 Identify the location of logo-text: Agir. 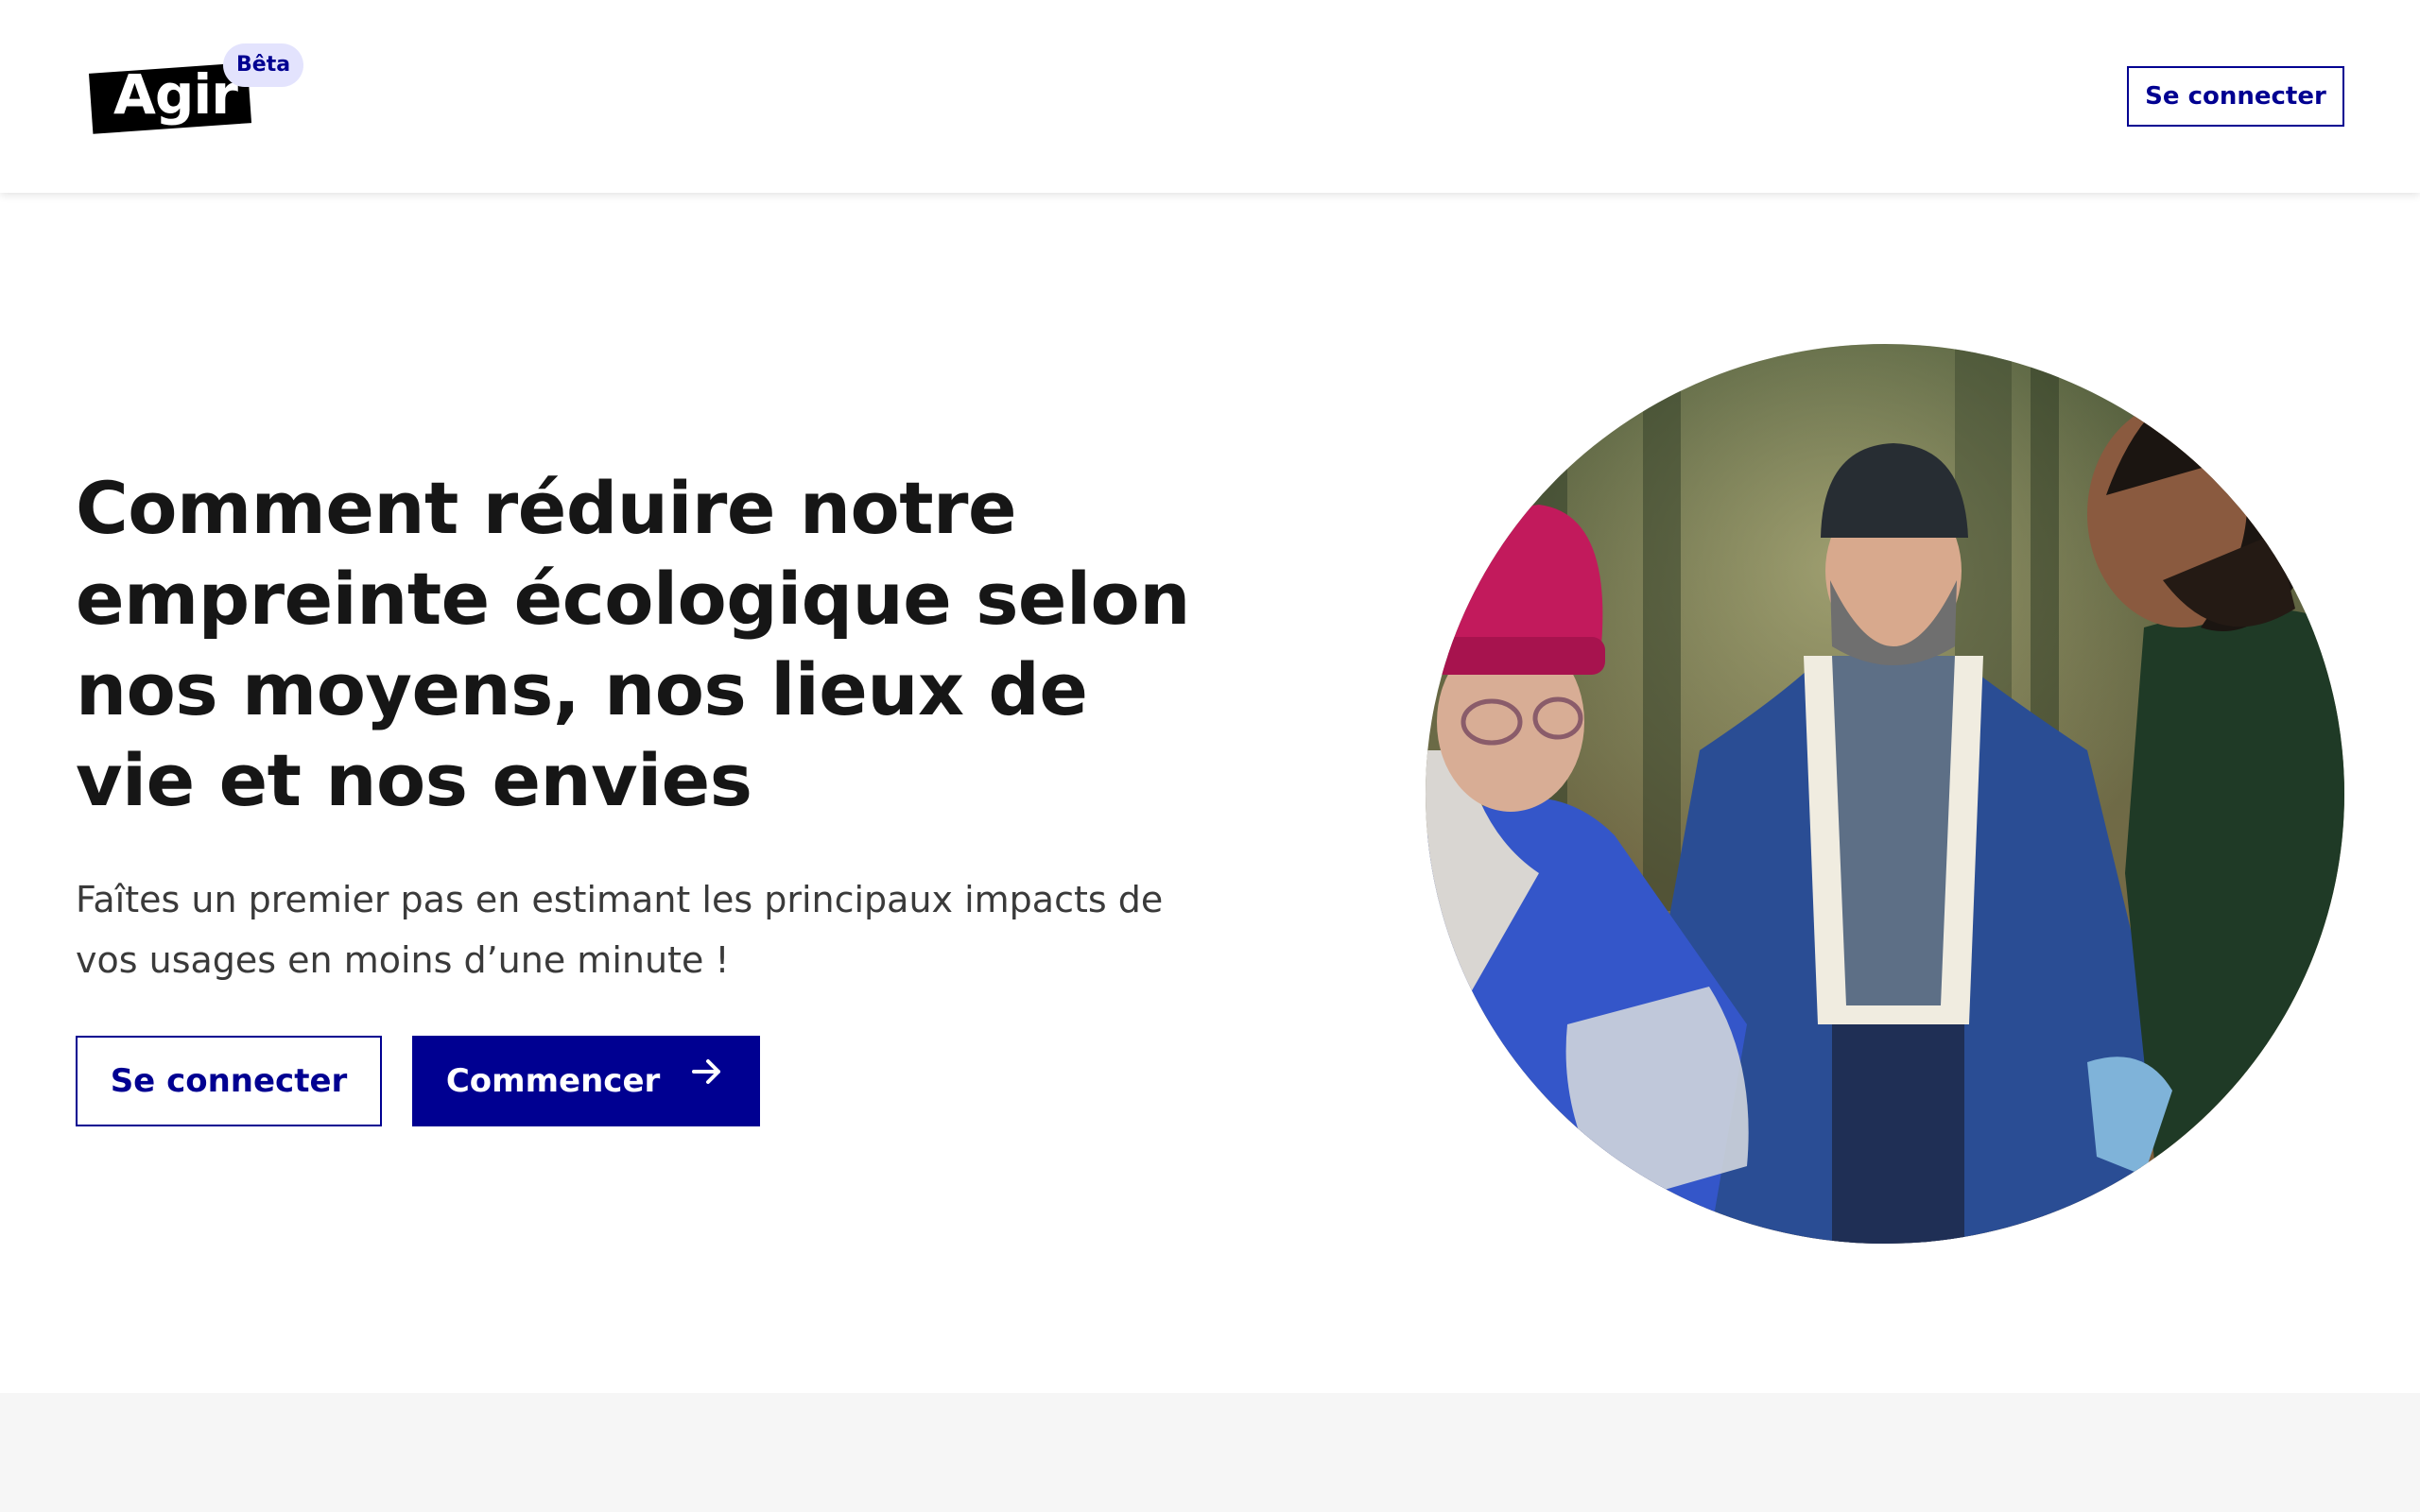
(175, 94).